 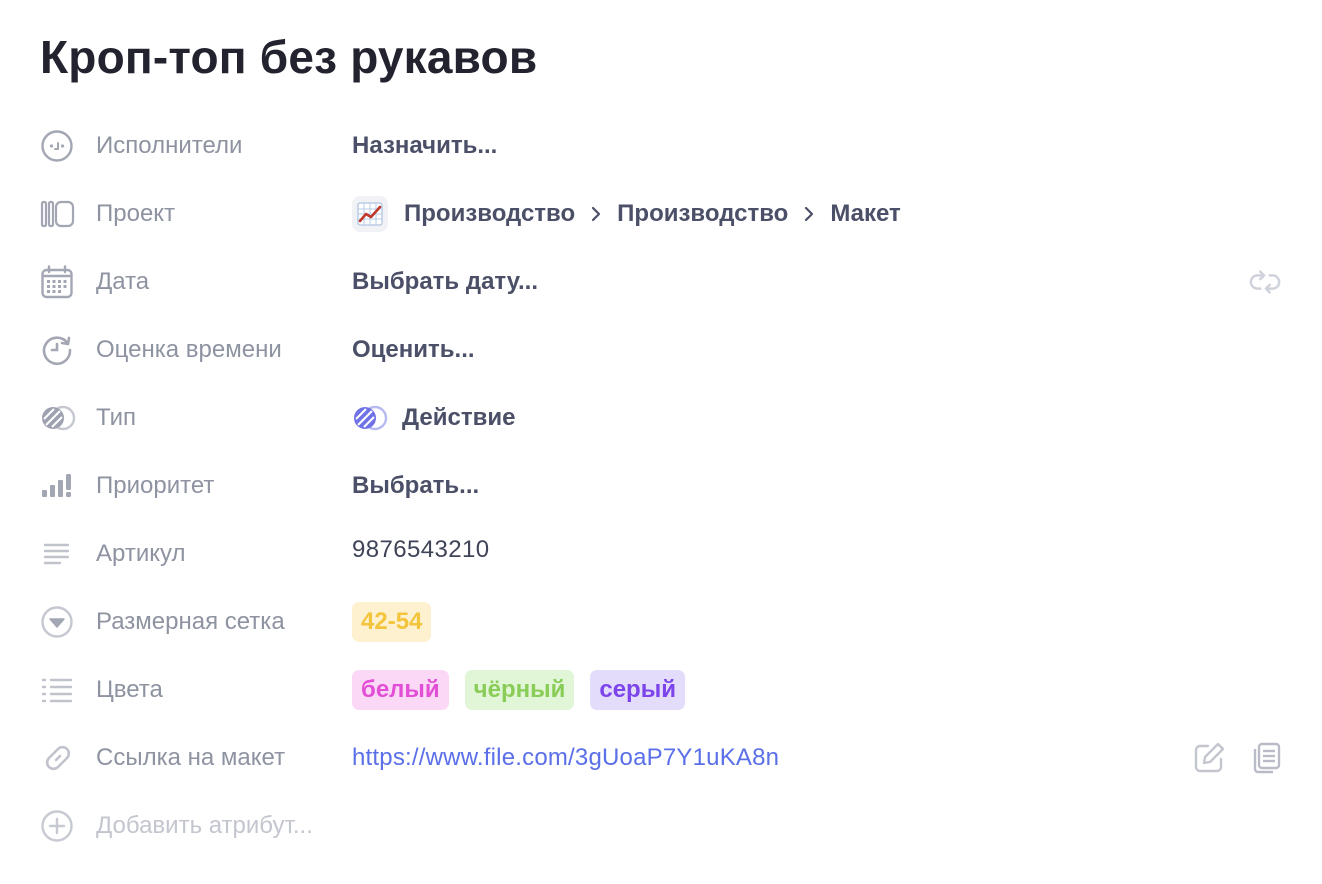 I want to click on tag-color-grey: серый, so click(x=637, y=690).